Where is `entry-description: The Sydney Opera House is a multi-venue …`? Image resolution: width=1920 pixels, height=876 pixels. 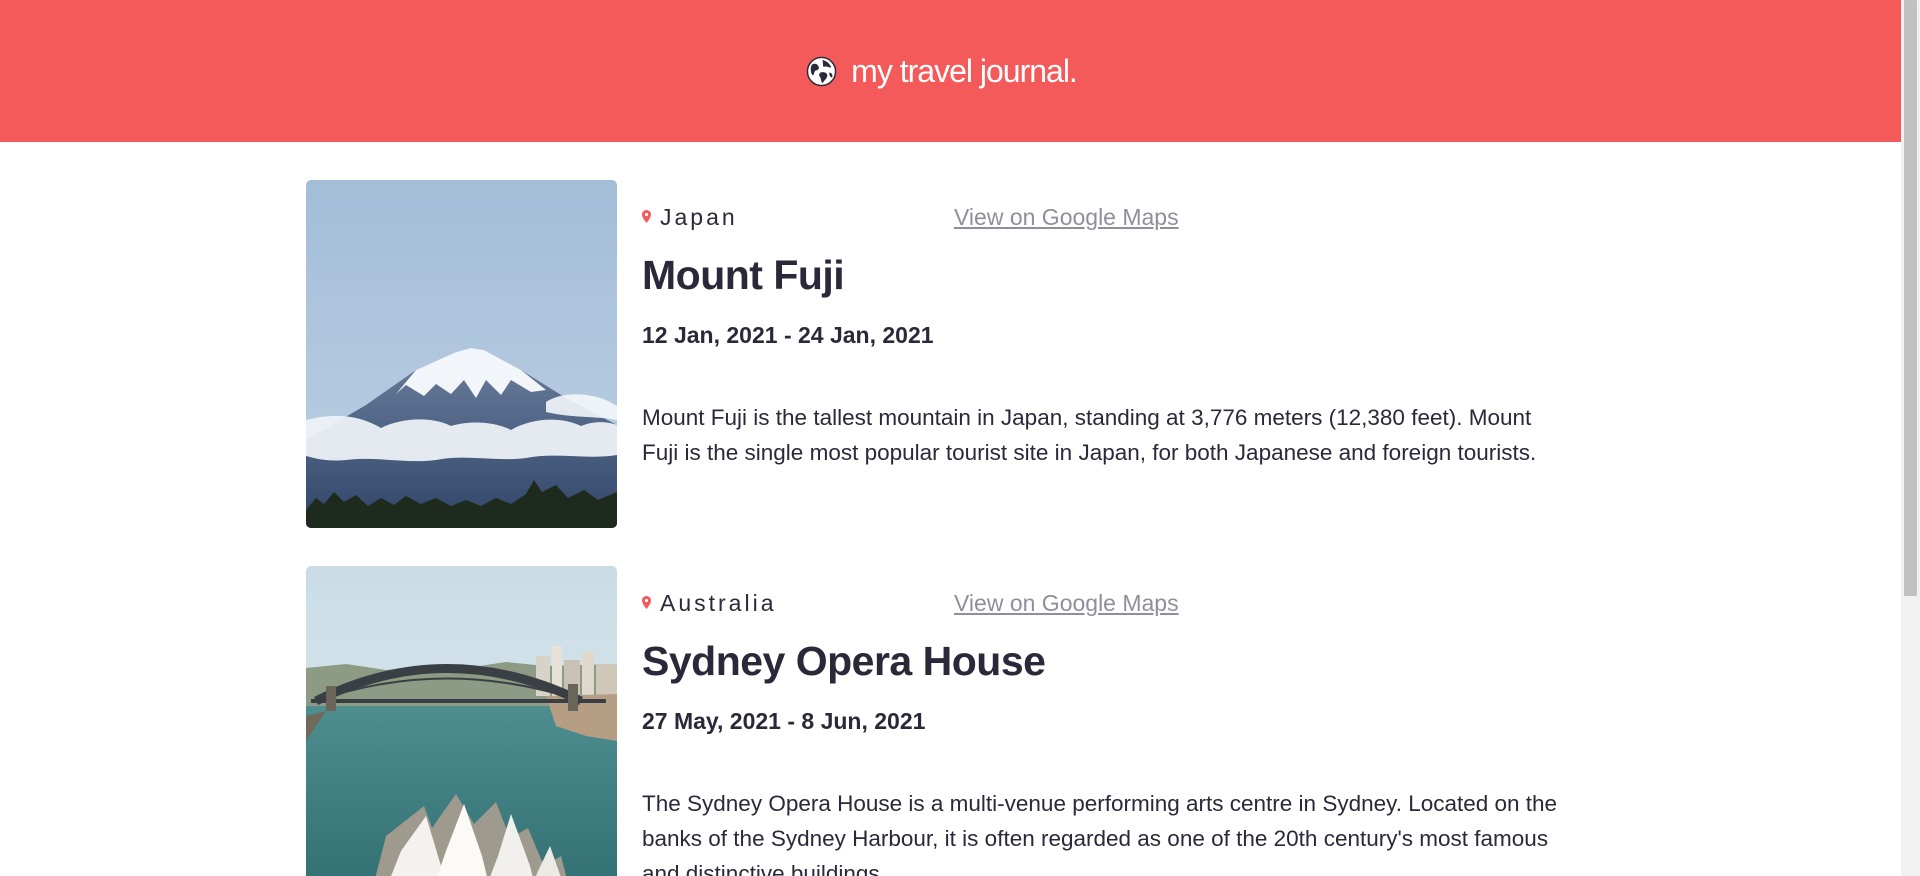 entry-description: The Sydney Opera House is a multi-venue … is located at coordinates (1100, 833).